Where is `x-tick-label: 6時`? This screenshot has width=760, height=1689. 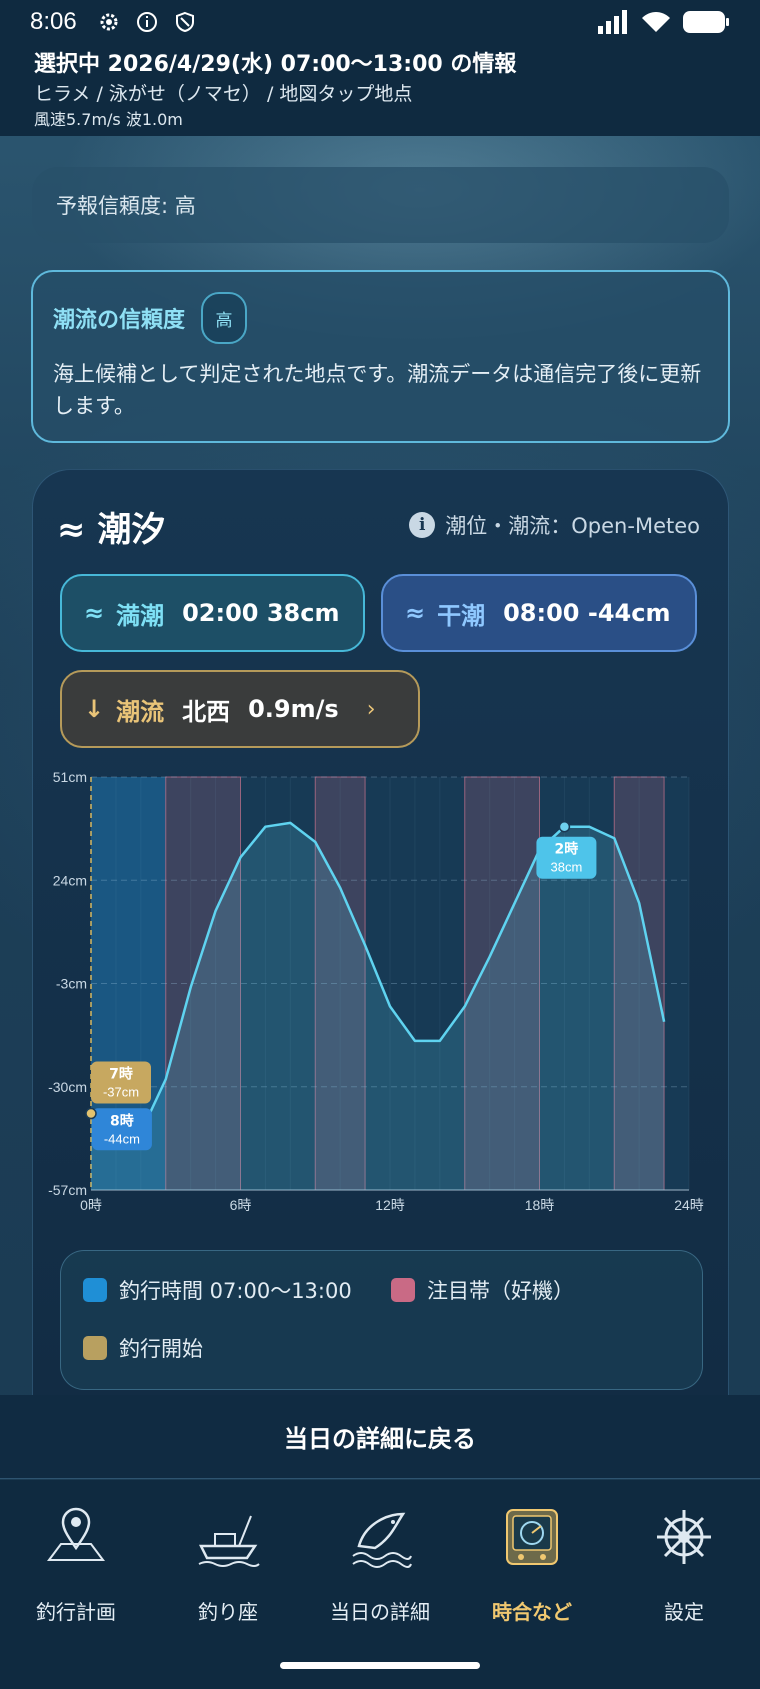 x-tick-label: 6時 is located at coordinates (241, 1205).